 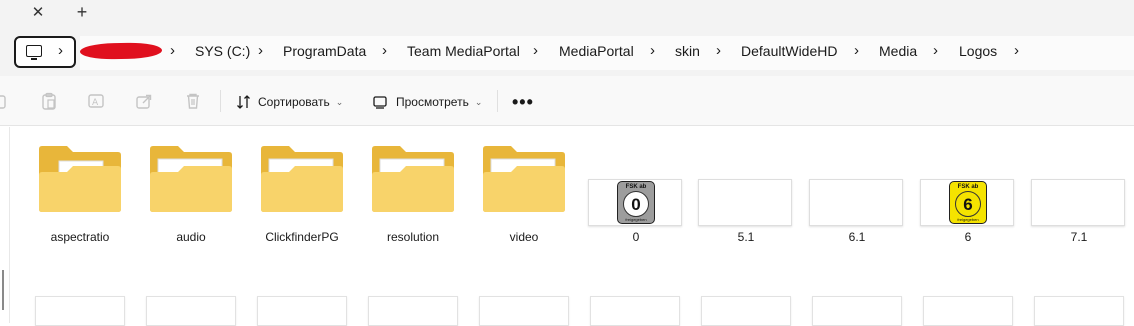 What do you see at coordinates (380, 102) in the screenshot?
I see `view-icon` at bounding box center [380, 102].